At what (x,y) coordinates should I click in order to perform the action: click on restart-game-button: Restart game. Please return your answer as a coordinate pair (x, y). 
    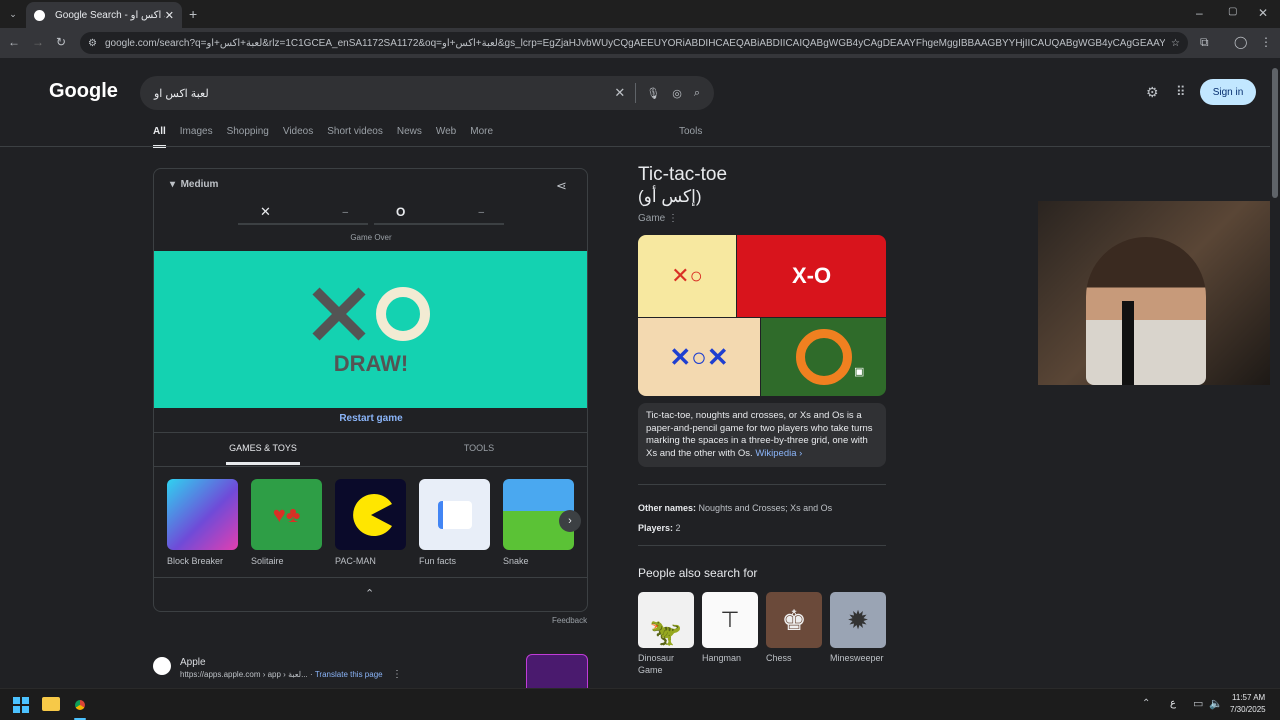
    Looking at the image, I should click on (370, 418).